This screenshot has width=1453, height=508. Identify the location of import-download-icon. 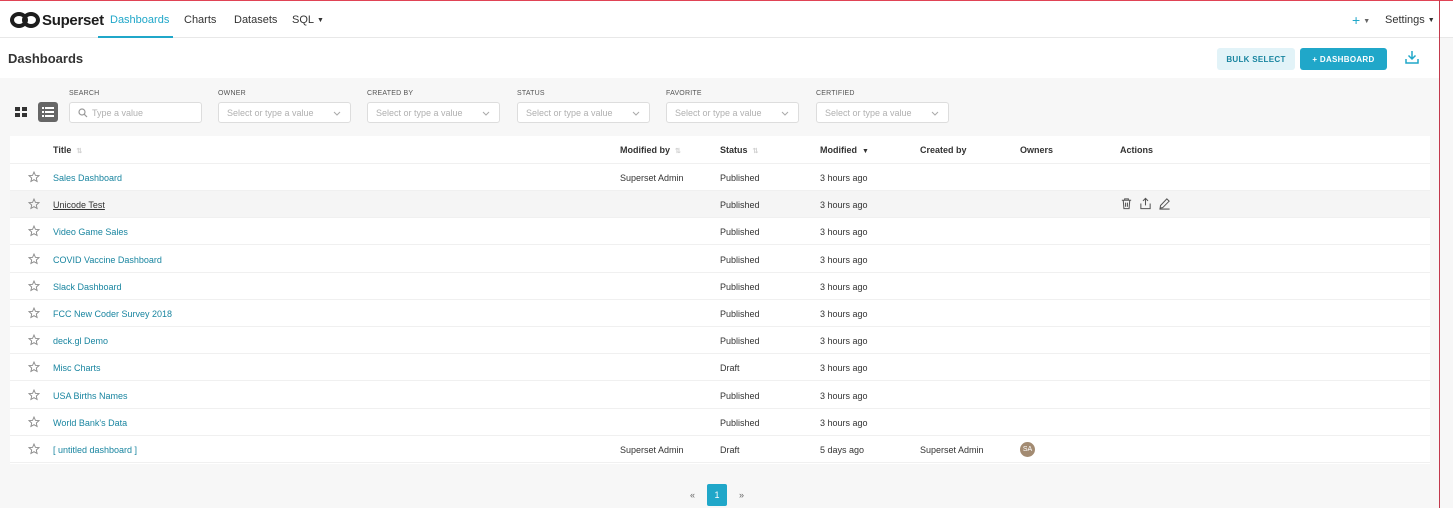
(1412, 57).